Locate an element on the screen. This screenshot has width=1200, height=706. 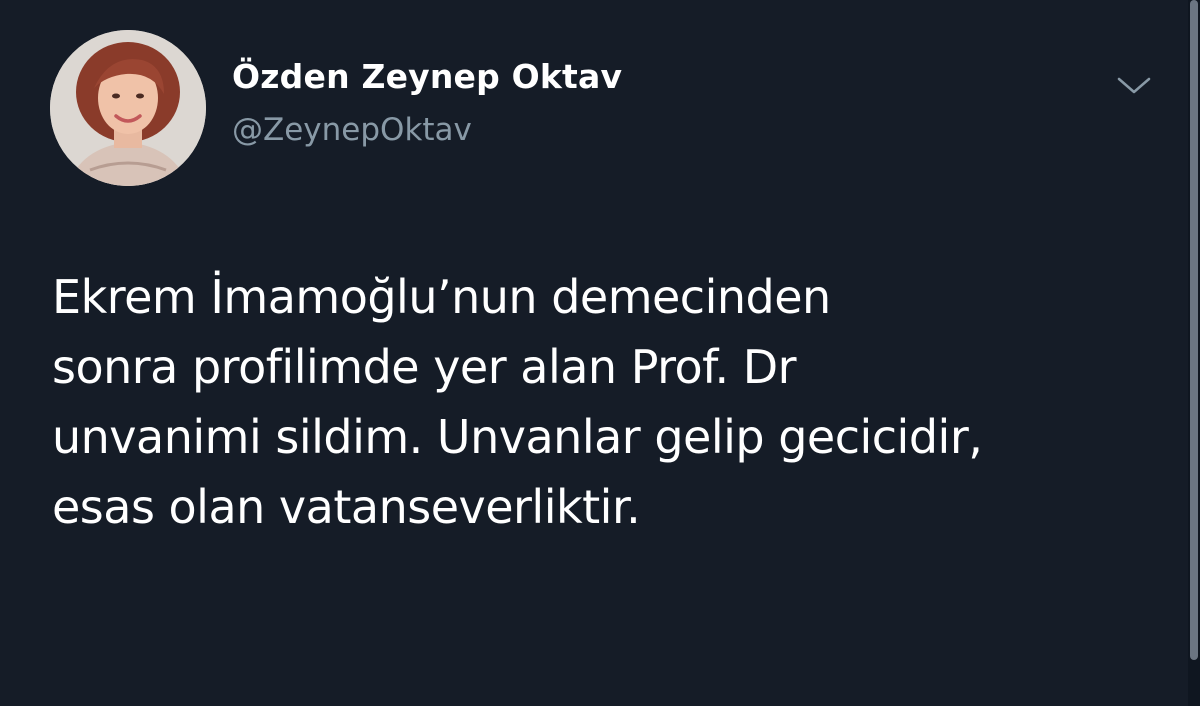
scrollbar-thumb is located at coordinates (1194, 330).